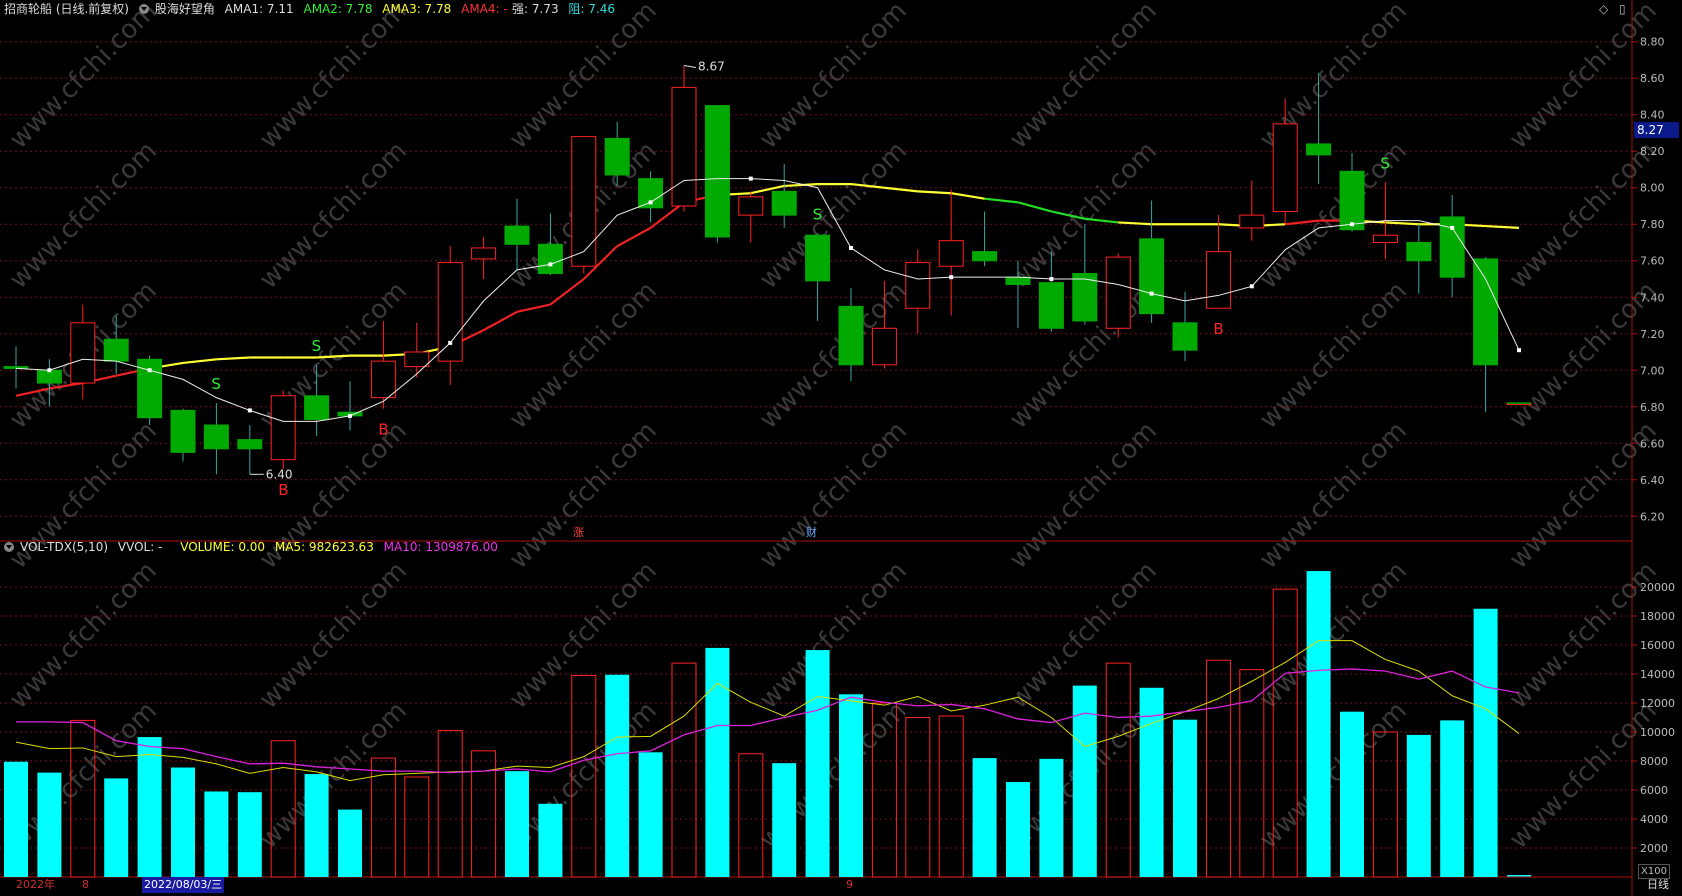 The width and height of the screenshot is (1682, 896). Describe the element at coordinates (1657, 645) in the screenshot. I see `volume-tick-label: 16000` at that location.